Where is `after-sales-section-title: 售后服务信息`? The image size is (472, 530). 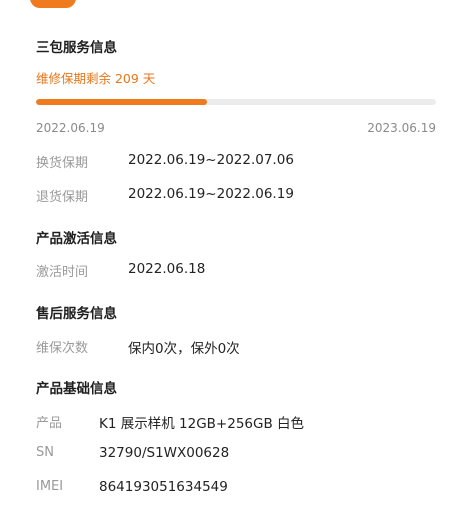 after-sales-section-title: 售后服务信息 is located at coordinates (76, 314).